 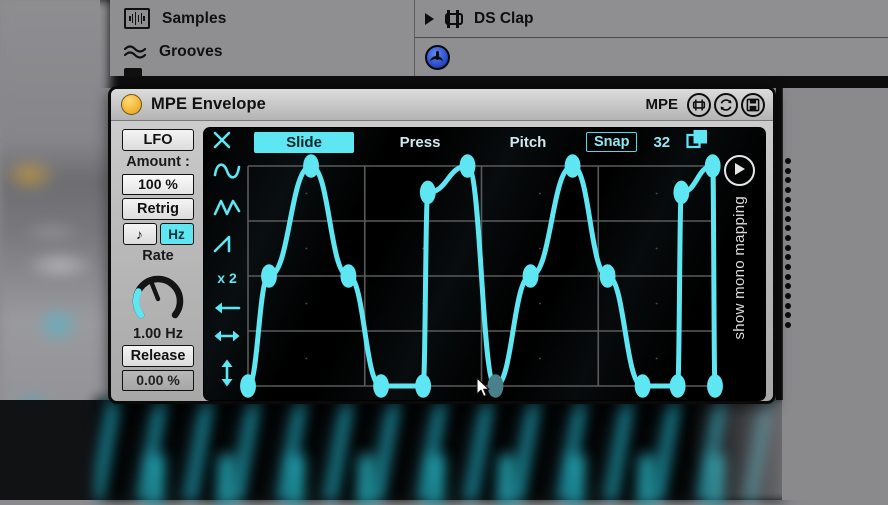 I want to click on page-title: MPE Envelope, so click(x=208, y=104).